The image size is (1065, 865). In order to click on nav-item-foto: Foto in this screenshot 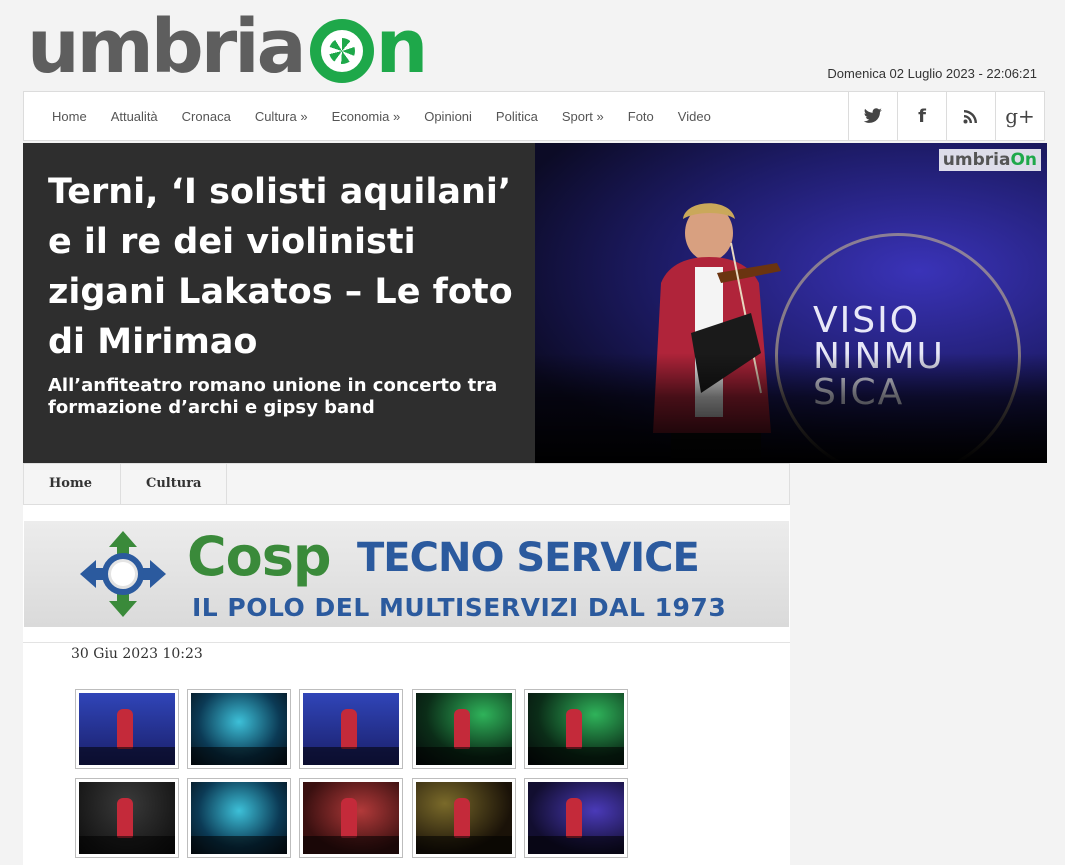, I will do `click(641, 116)`.